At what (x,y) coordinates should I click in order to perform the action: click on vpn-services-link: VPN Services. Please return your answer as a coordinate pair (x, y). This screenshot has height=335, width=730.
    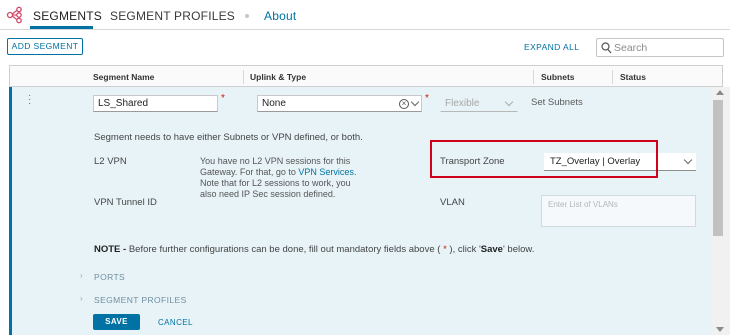
    Looking at the image, I should click on (326, 172).